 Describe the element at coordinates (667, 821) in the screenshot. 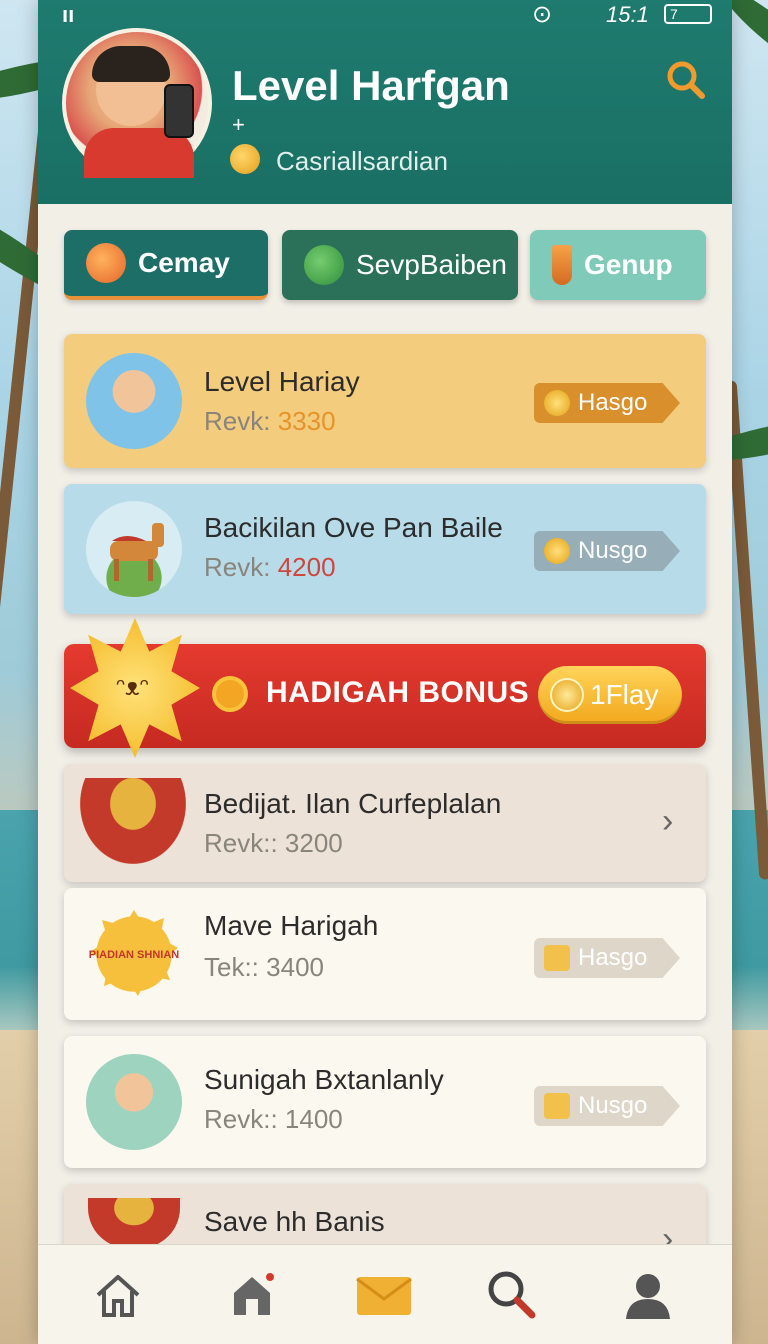

I see `chevron-right-icon: ›` at that location.